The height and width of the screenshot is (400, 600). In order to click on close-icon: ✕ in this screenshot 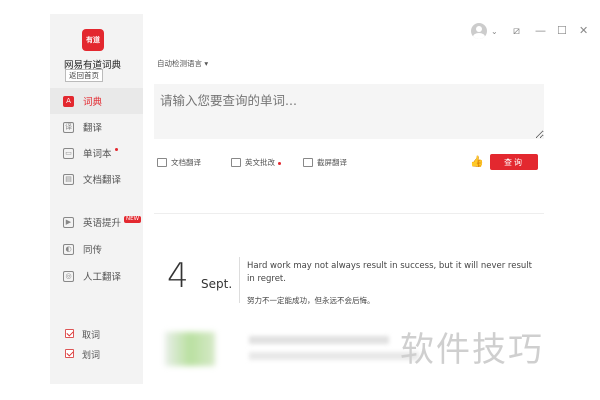, I will do `click(583, 30)`.